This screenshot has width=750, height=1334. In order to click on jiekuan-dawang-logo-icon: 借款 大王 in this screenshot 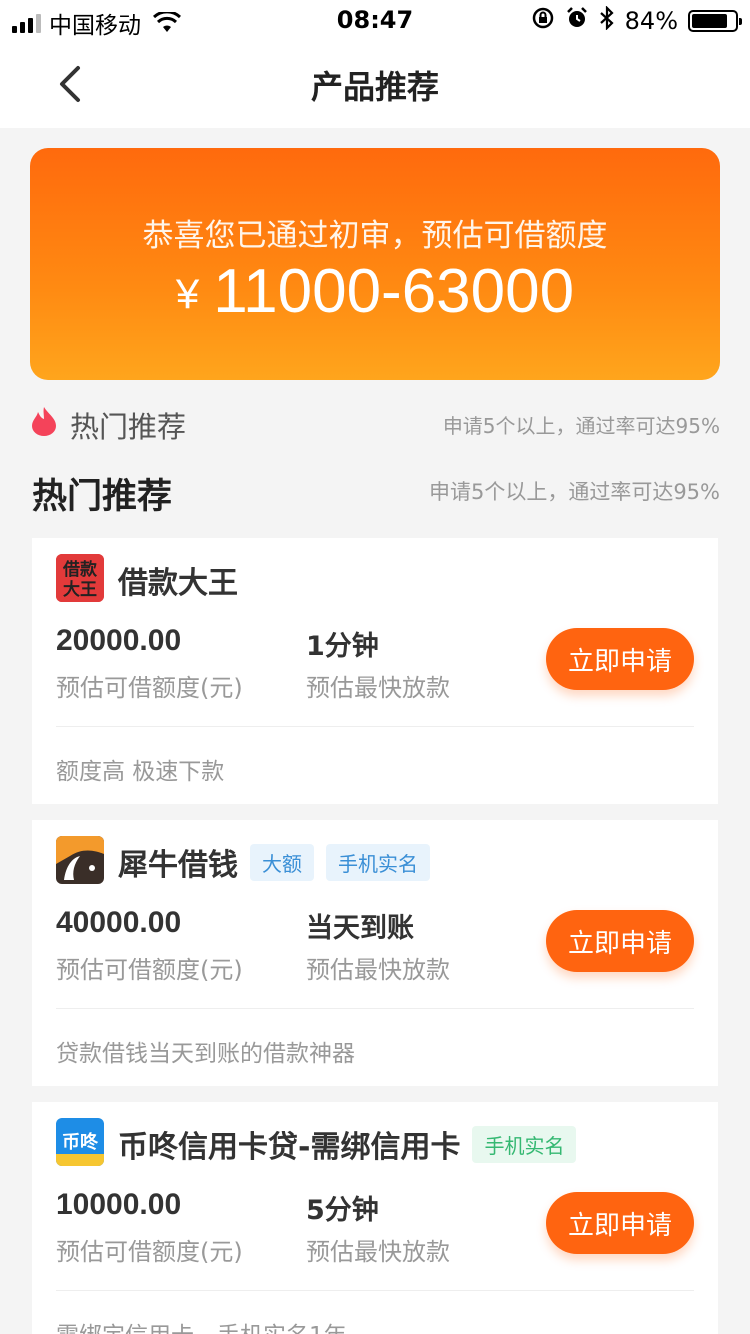, I will do `click(80, 578)`.